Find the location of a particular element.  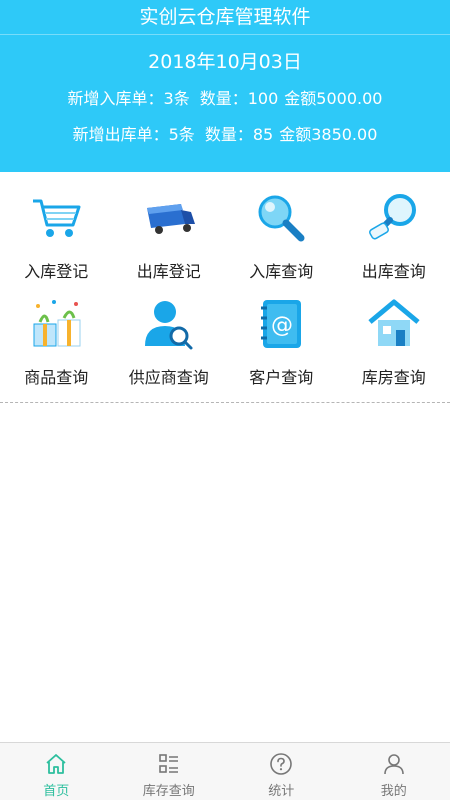

question-icon is located at coordinates (281, 764).